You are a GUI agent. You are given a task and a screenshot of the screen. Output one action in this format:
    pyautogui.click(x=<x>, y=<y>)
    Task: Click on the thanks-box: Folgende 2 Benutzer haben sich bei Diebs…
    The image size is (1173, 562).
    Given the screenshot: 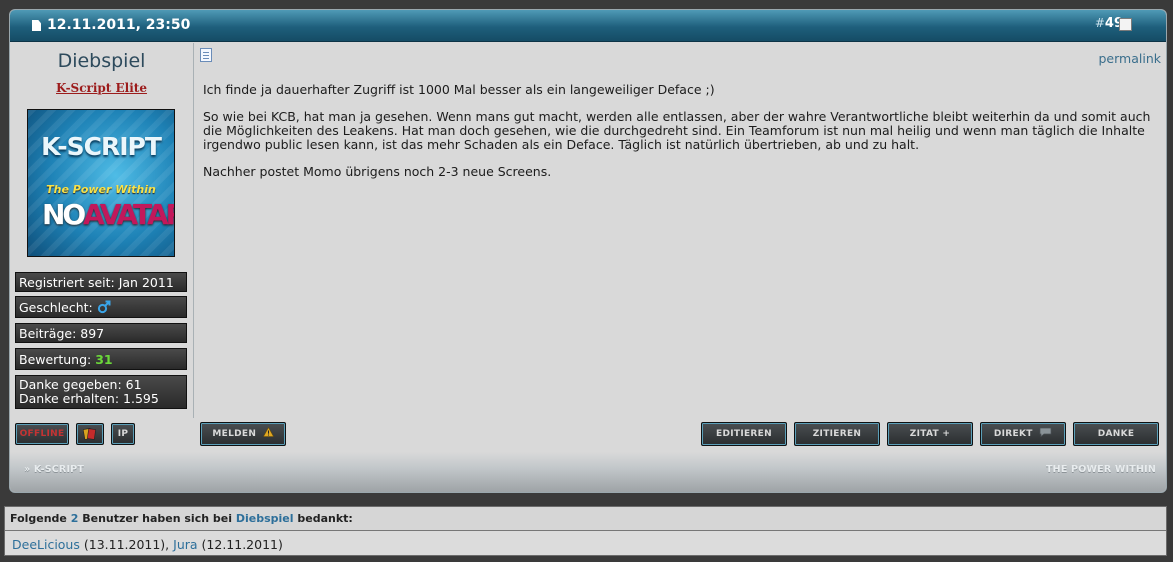 What is the action you would take?
    pyautogui.click(x=585, y=531)
    